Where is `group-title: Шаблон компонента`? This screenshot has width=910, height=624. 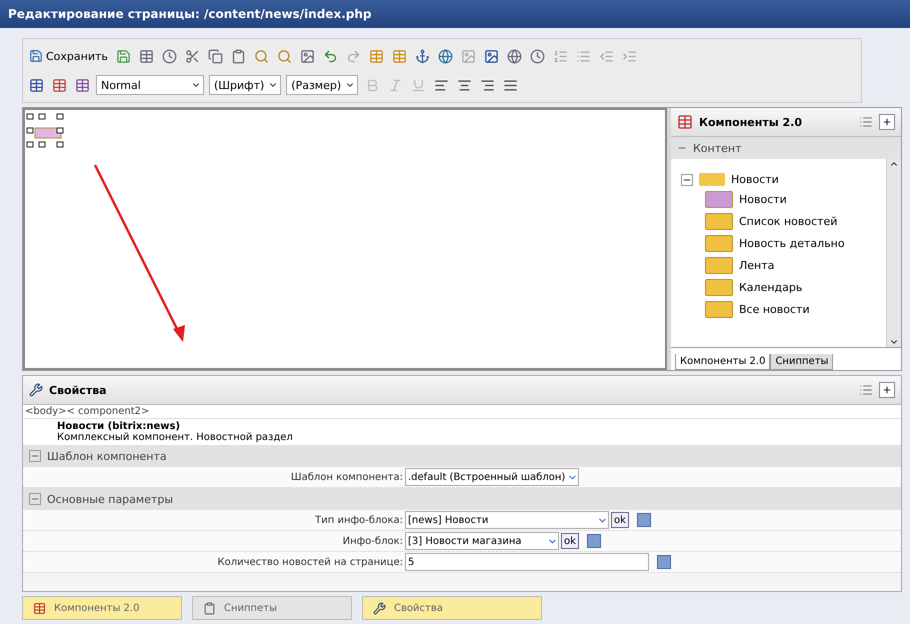
group-title: Шаблон компонента is located at coordinates (107, 456).